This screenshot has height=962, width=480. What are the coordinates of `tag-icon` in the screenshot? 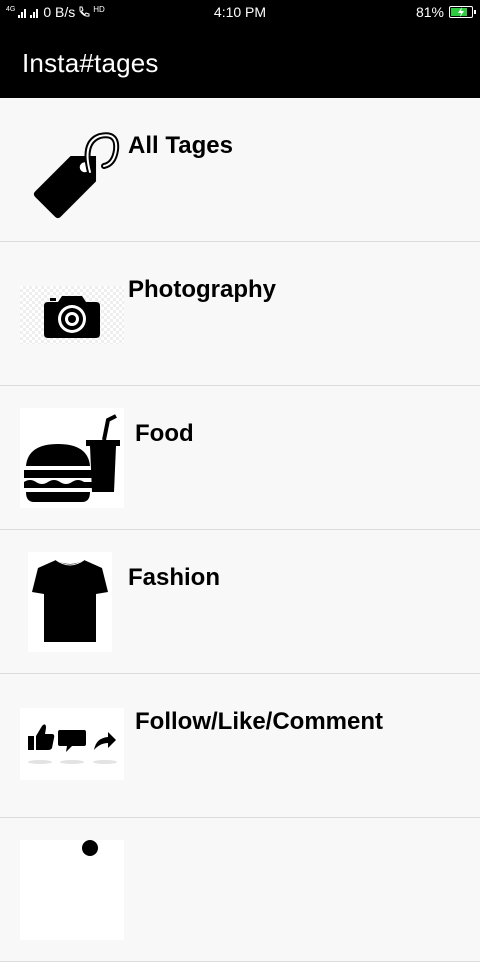 It's located at (72, 170).